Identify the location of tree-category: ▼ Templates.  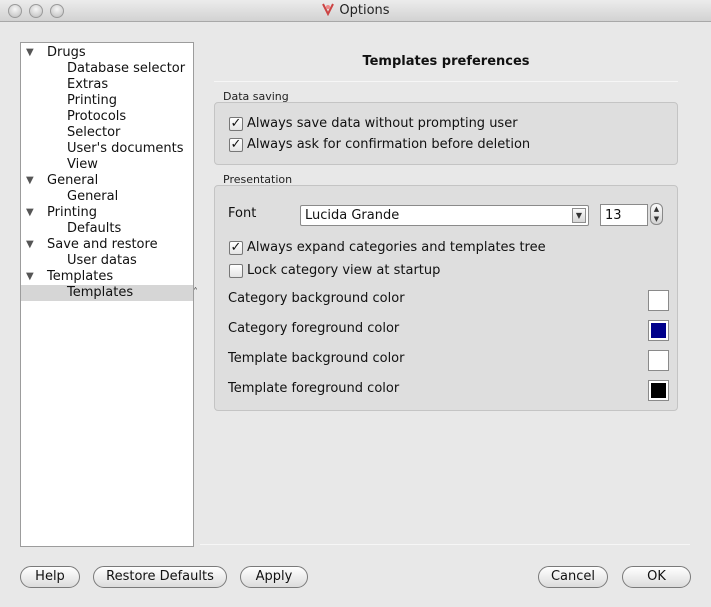
(107, 277).